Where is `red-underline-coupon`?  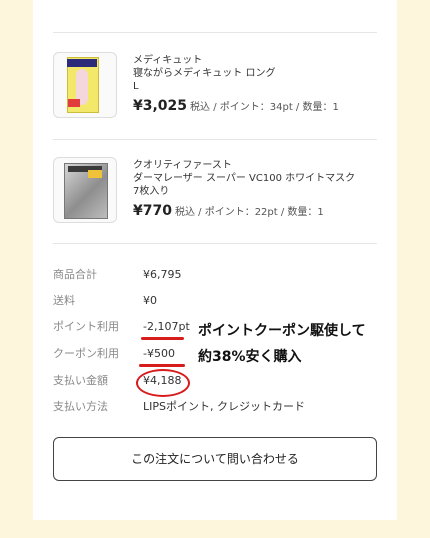
red-underline-coupon is located at coordinates (162, 365).